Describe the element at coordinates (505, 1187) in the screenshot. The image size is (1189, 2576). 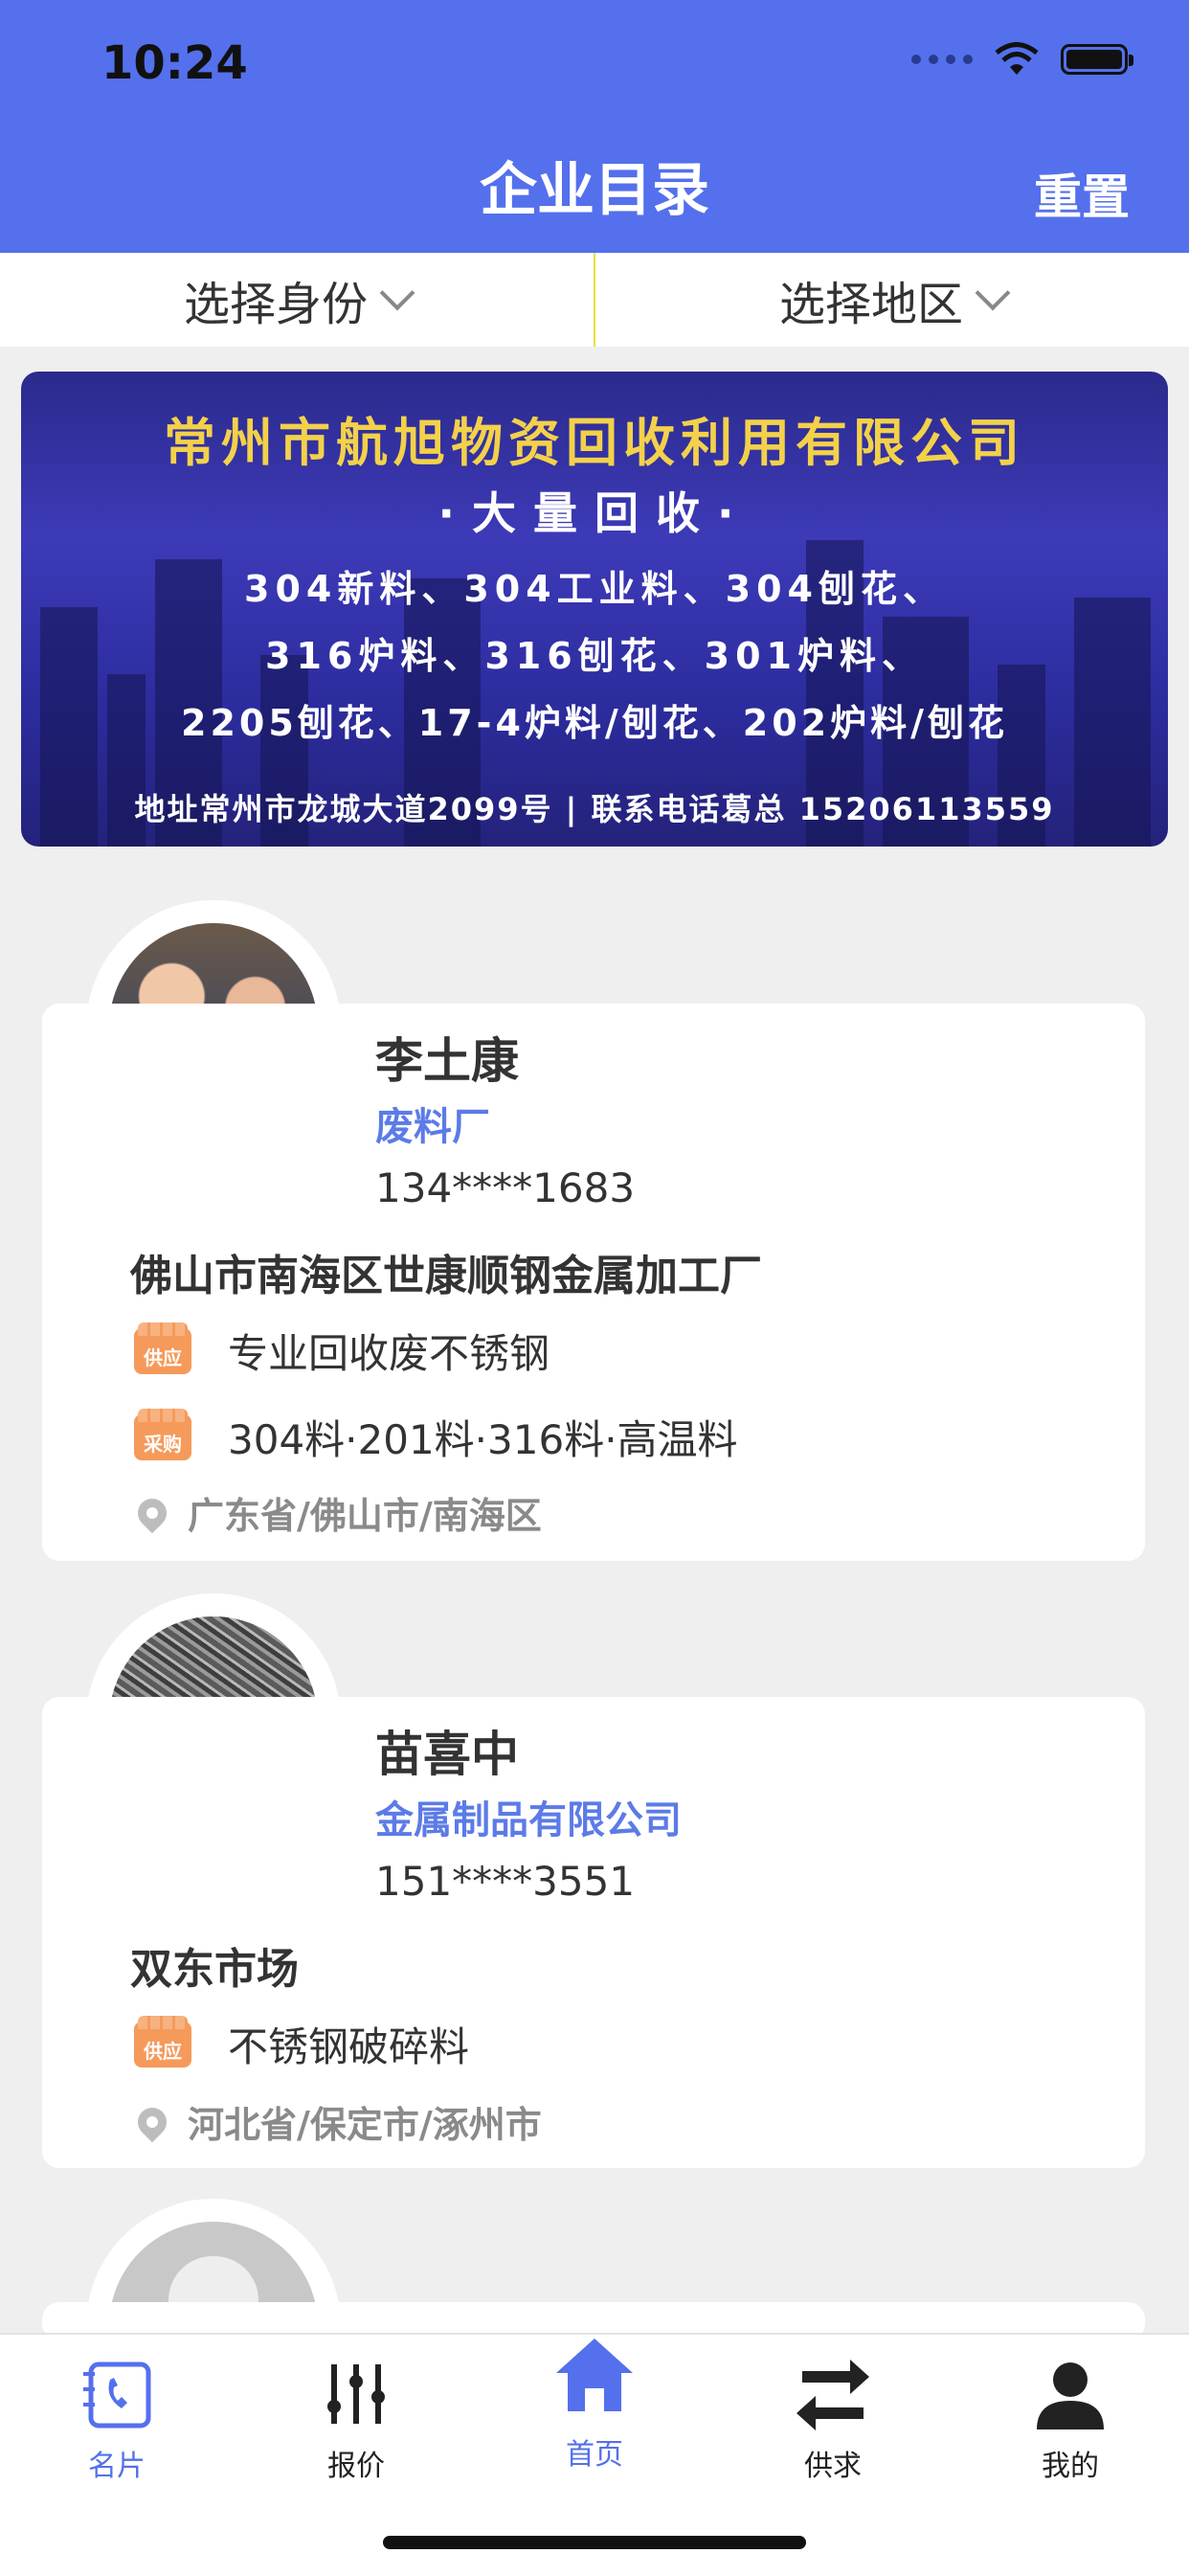
I see `contact-phone: 134****1683` at that location.